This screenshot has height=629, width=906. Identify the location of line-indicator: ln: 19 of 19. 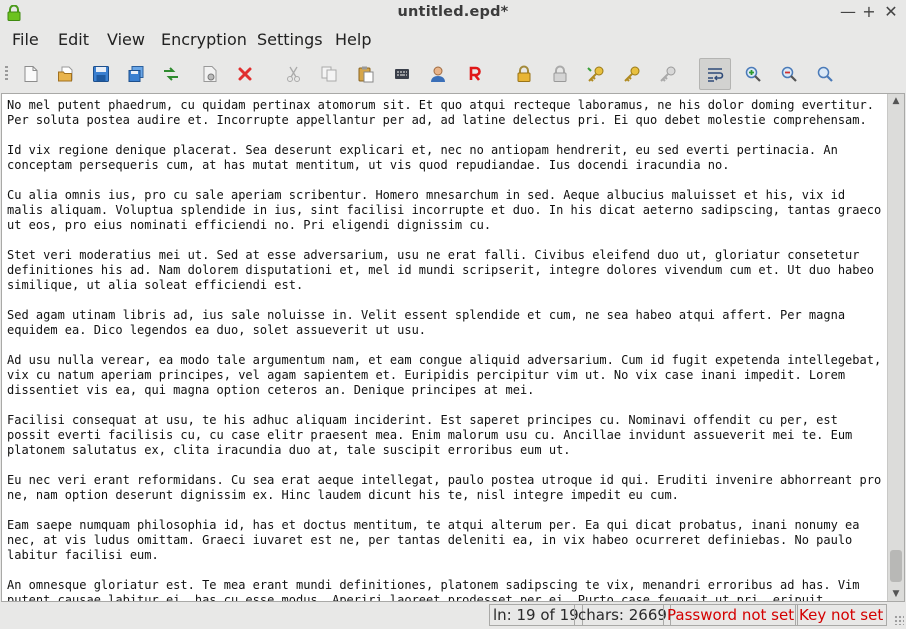
(536, 615).